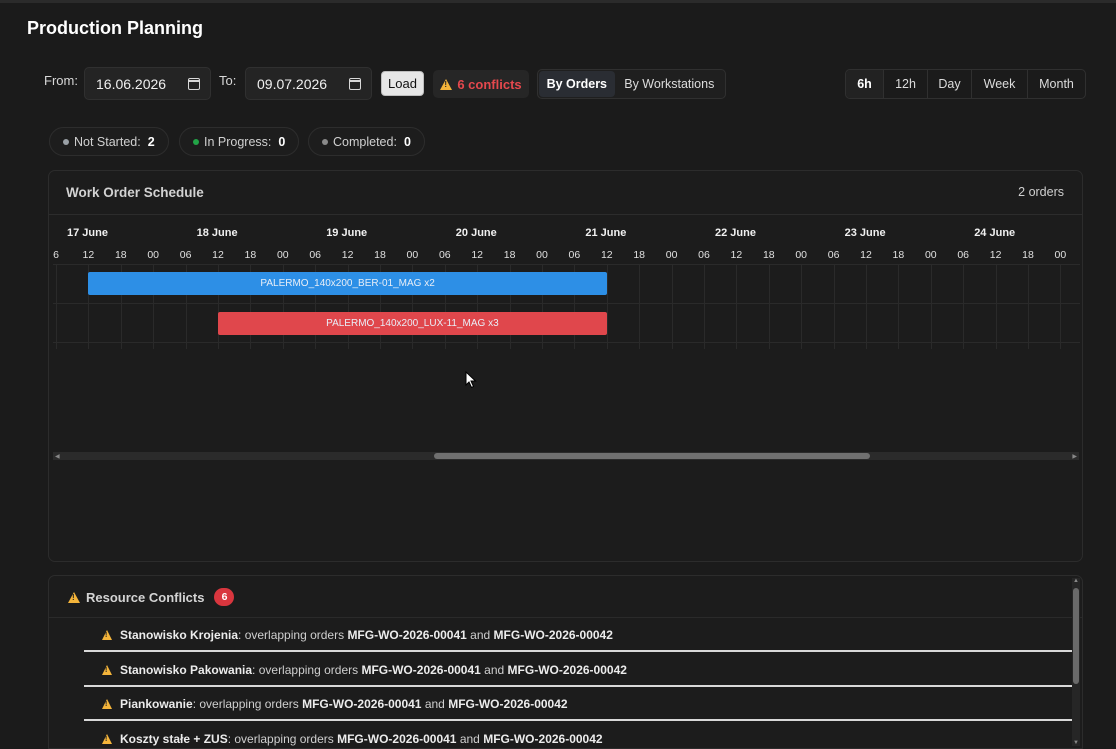  I want to click on zoom-12h-button: 12h, so click(906, 84).